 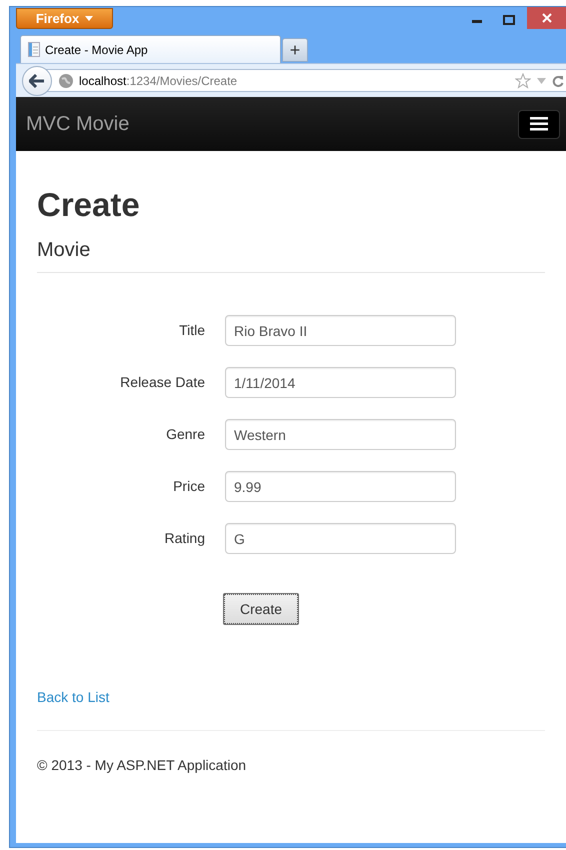 I want to click on globe-icon, so click(x=66, y=81).